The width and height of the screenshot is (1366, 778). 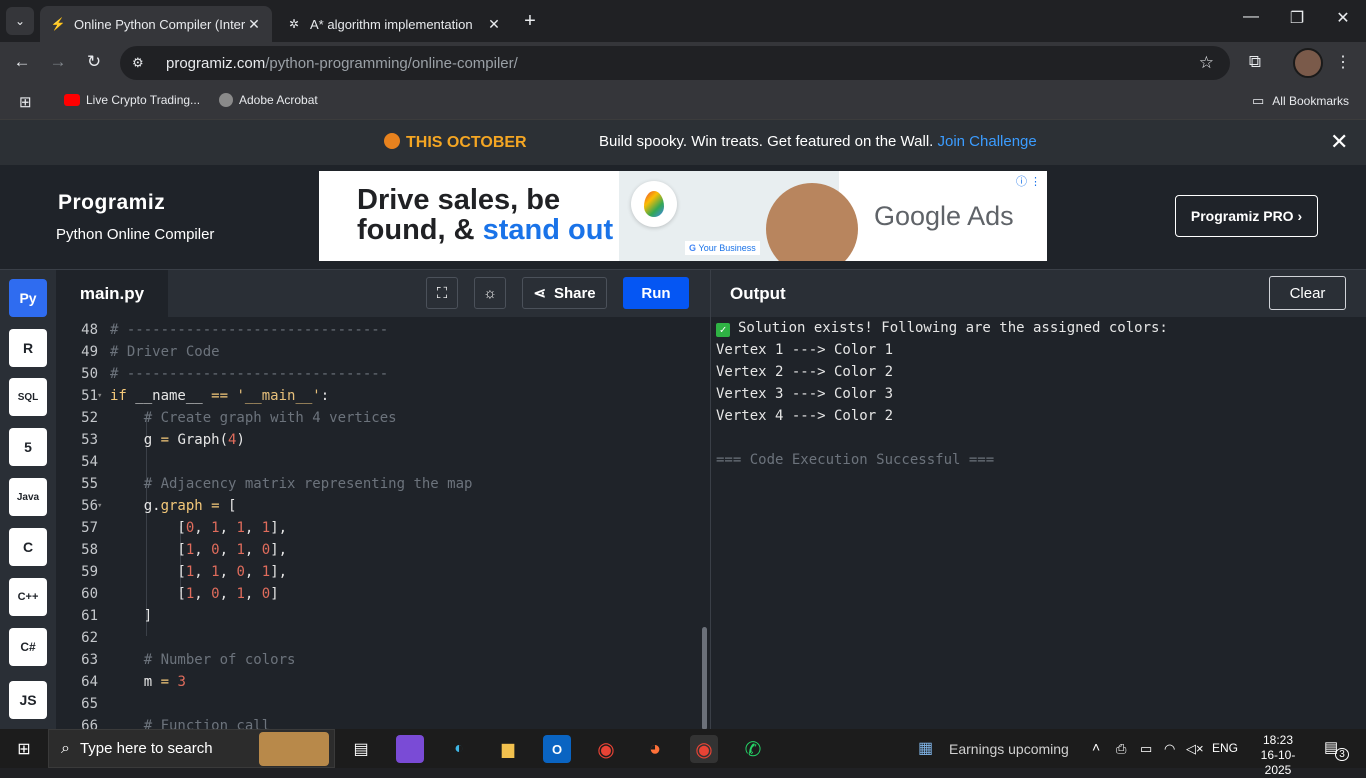 I want to click on task-view-icon: ▤, so click(x=361, y=749).